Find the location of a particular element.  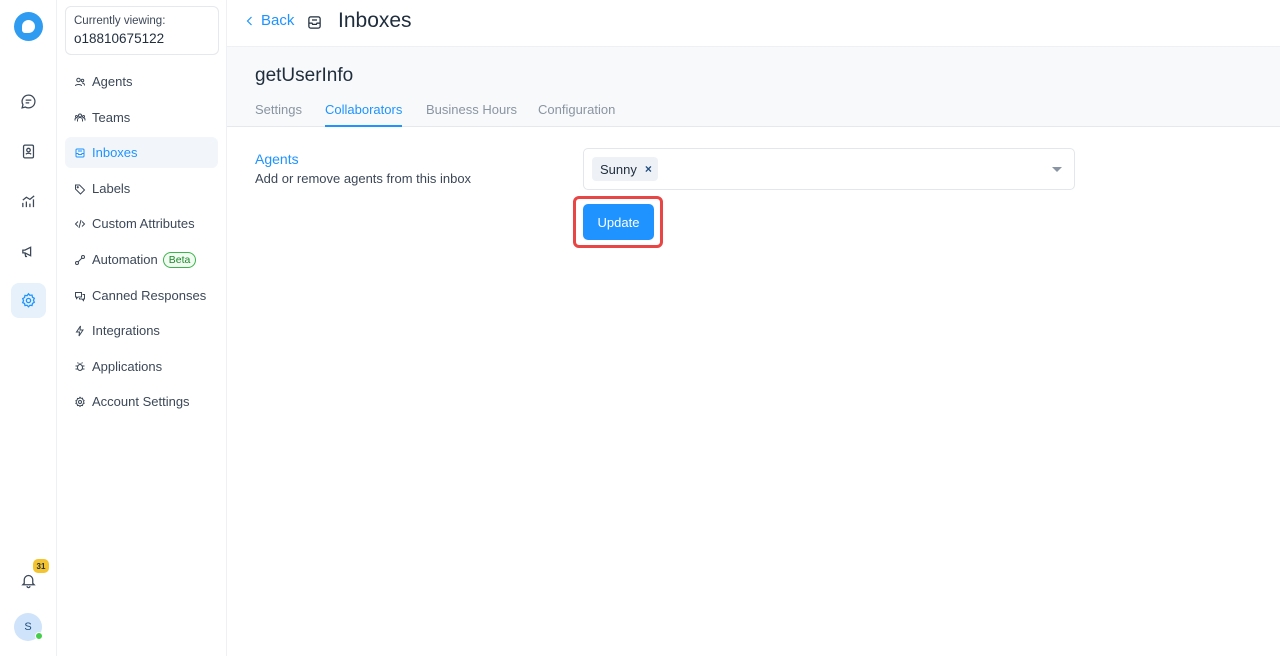

remove-agent-icon: × is located at coordinates (648, 169).